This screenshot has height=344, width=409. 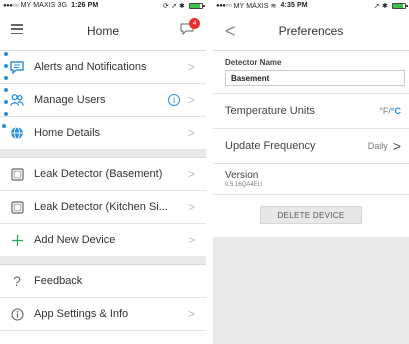 I want to click on page-title: Preferences, so click(x=311, y=30).